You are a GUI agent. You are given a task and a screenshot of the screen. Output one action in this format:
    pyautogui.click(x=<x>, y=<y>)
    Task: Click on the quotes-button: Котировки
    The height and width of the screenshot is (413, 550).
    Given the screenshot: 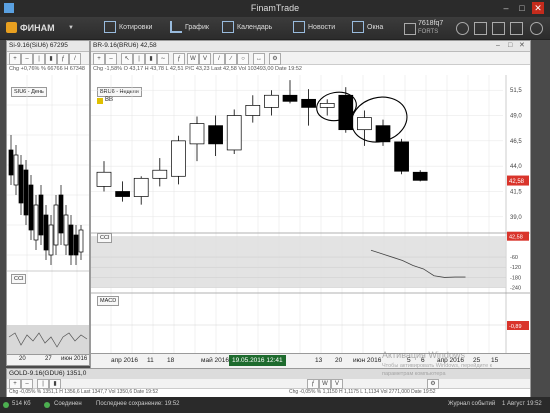 What is the action you would take?
    pyautogui.click(x=128, y=28)
    